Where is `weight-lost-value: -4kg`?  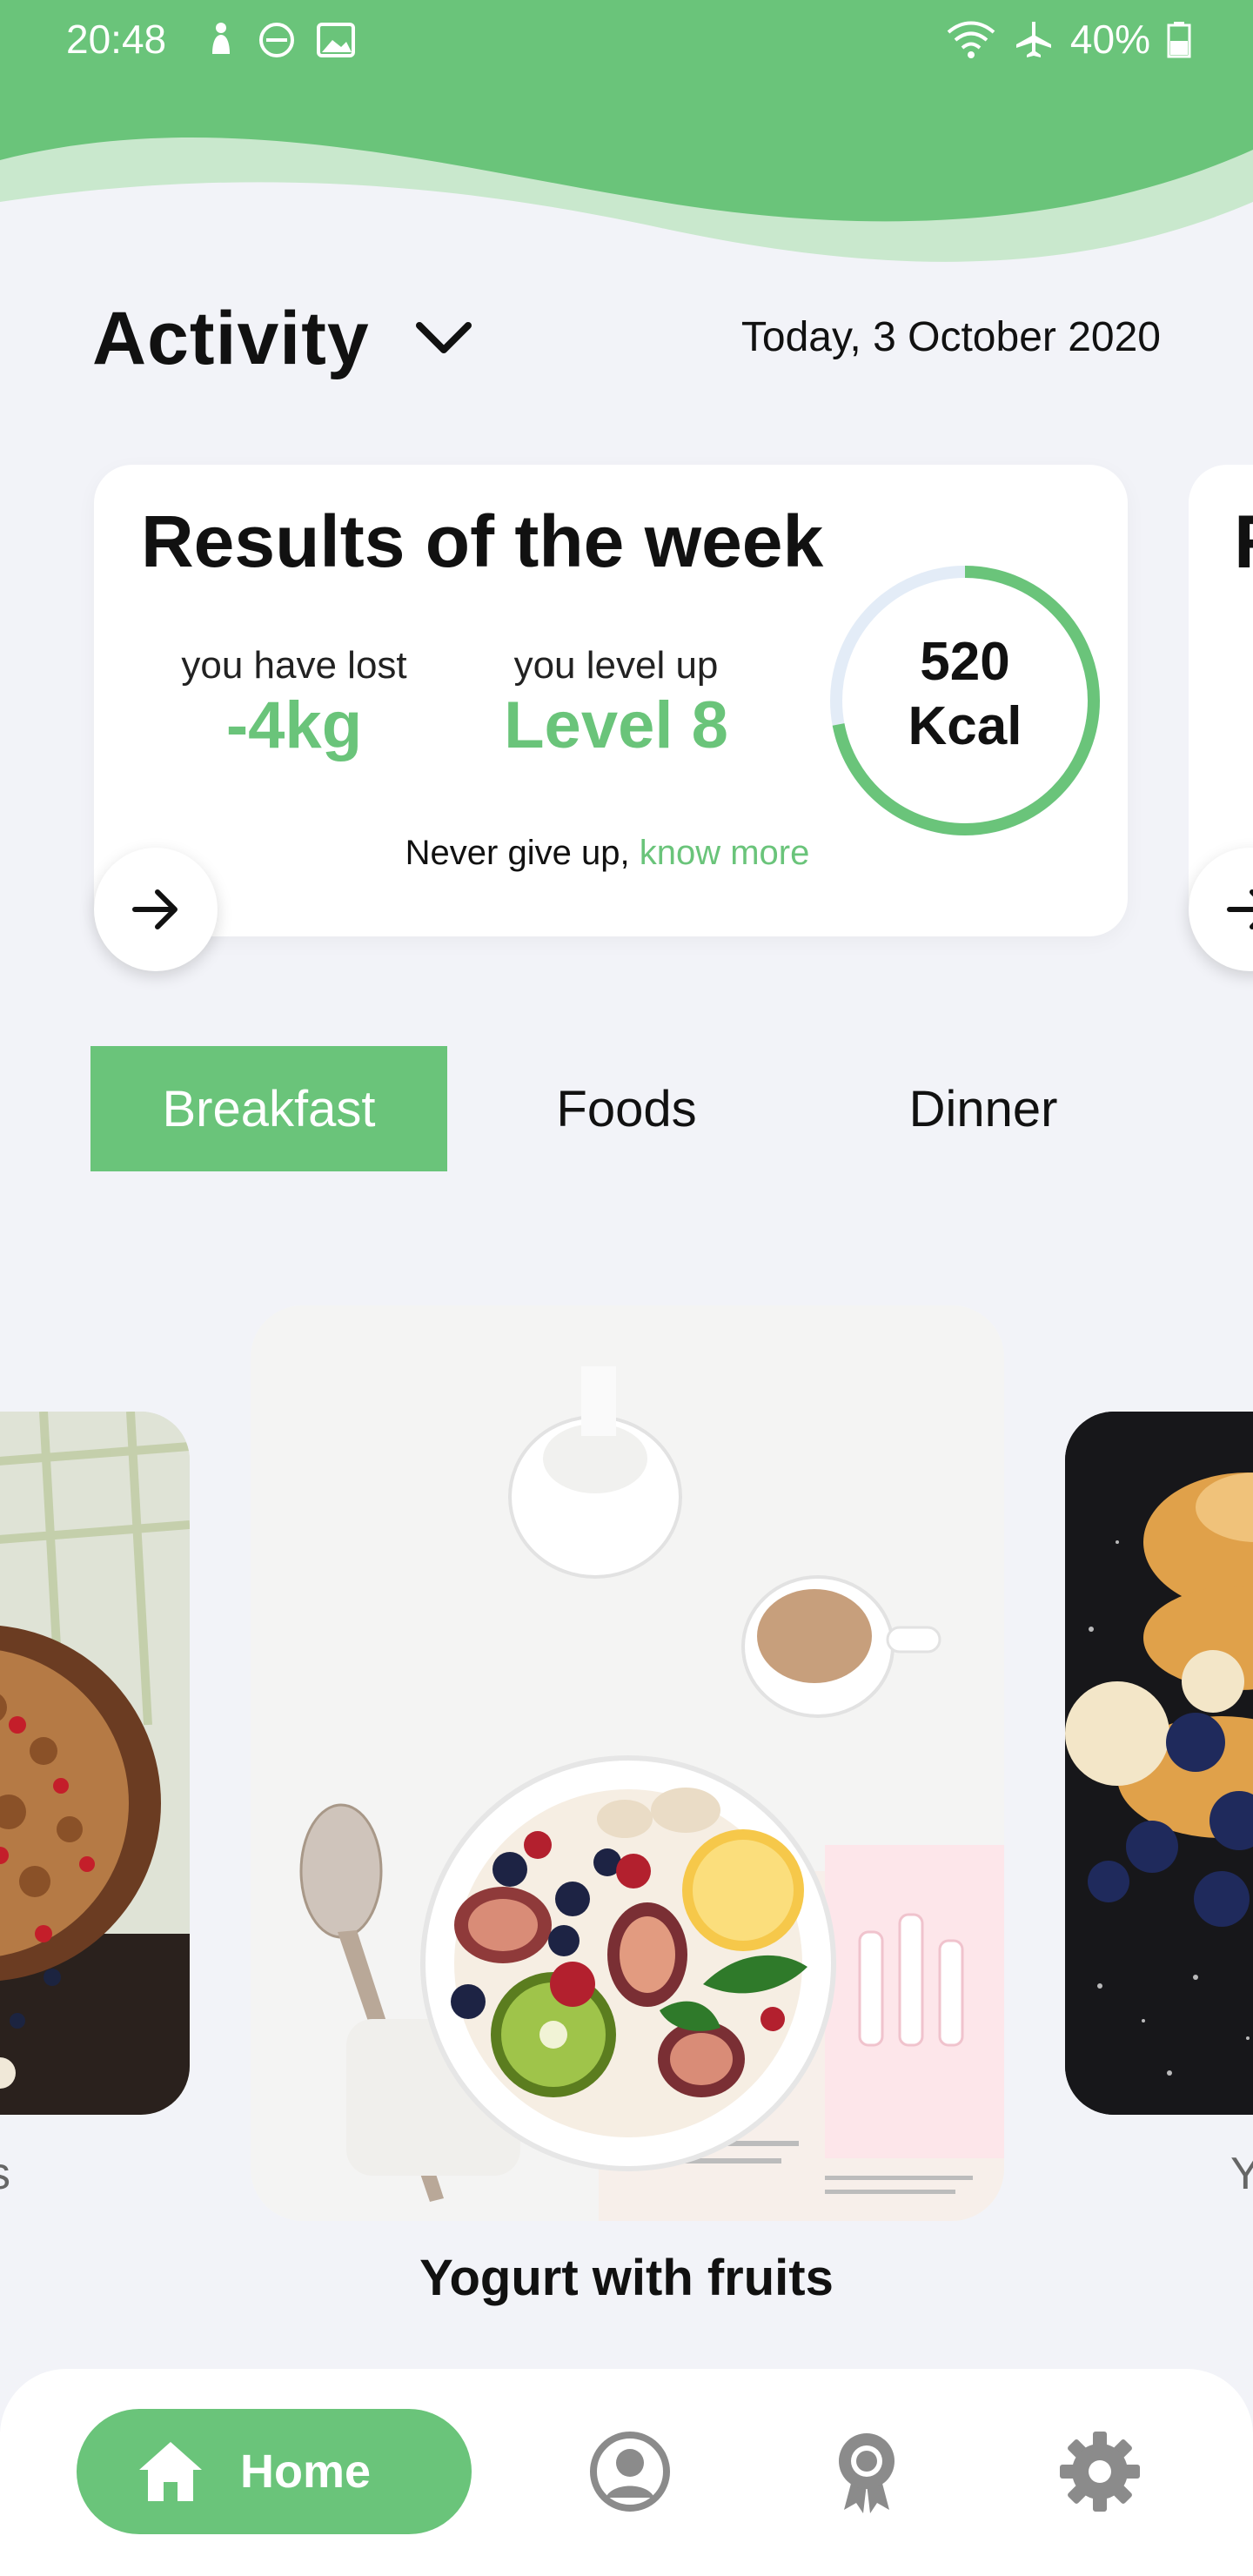 weight-lost-value: -4kg is located at coordinates (294, 725).